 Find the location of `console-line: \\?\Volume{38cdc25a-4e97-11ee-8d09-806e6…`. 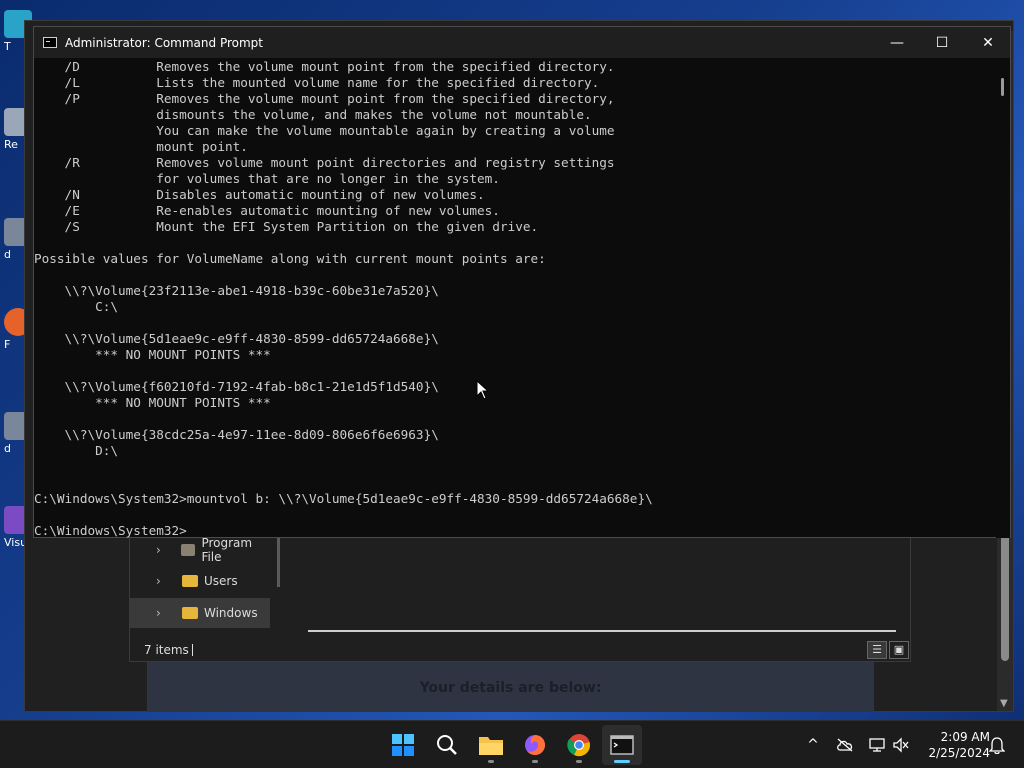

console-line: \\?\Volume{38cdc25a-4e97-11ee-8d09-806e6… is located at coordinates (236, 434).